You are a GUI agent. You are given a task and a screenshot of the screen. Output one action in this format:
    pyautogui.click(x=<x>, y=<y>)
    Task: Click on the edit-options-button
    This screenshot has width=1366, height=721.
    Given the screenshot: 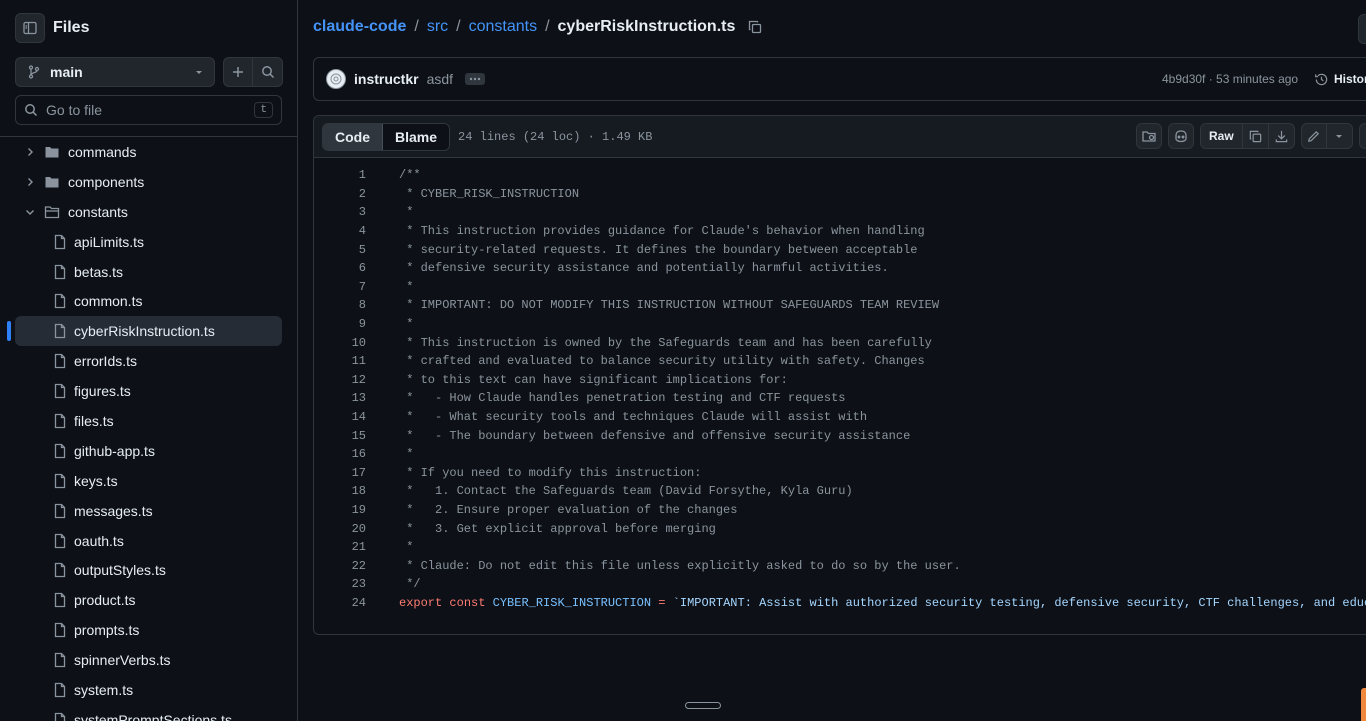 What is the action you would take?
    pyautogui.click(x=1339, y=136)
    